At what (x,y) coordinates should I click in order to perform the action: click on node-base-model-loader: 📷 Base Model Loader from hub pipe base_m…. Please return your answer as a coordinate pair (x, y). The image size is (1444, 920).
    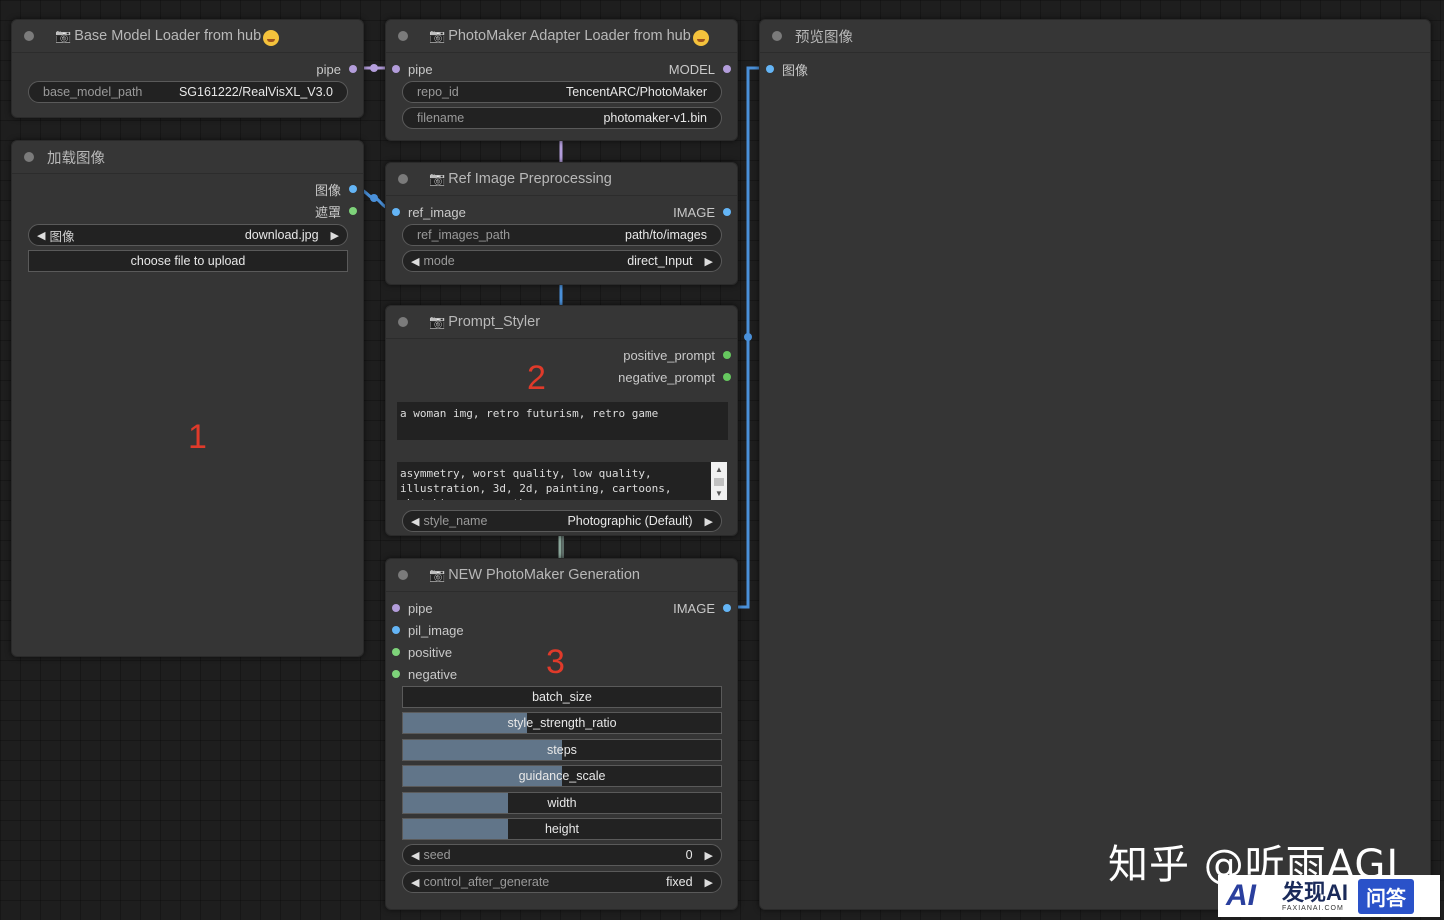
    Looking at the image, I should click on (187, 68).